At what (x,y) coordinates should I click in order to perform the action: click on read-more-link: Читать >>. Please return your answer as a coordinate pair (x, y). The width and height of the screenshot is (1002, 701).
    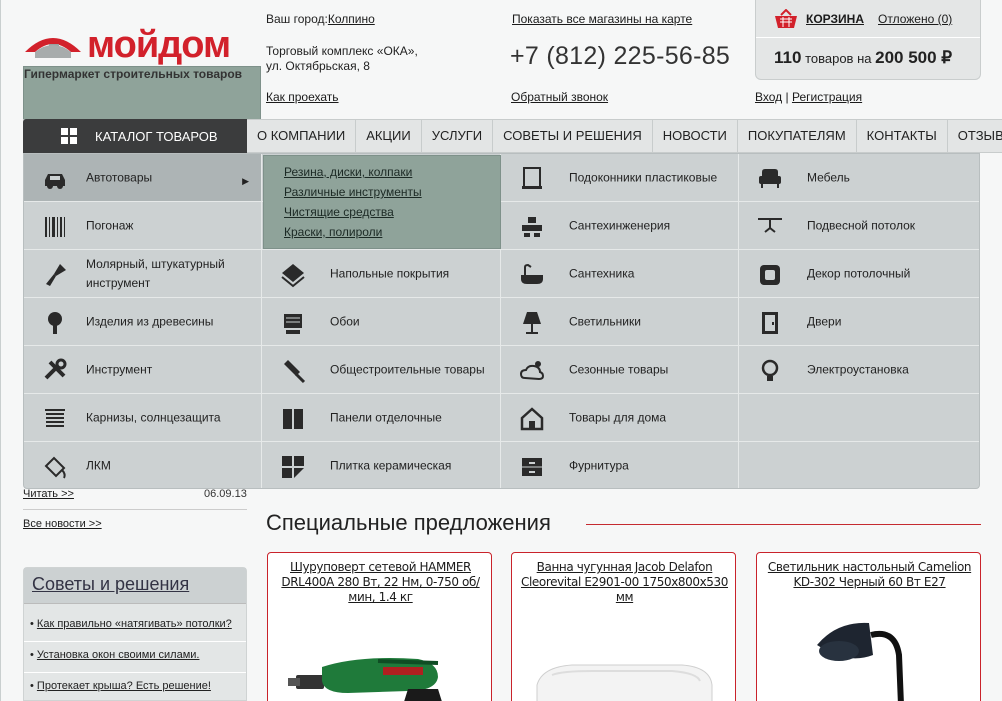
    Looking at the image, I should click on (48, 494).